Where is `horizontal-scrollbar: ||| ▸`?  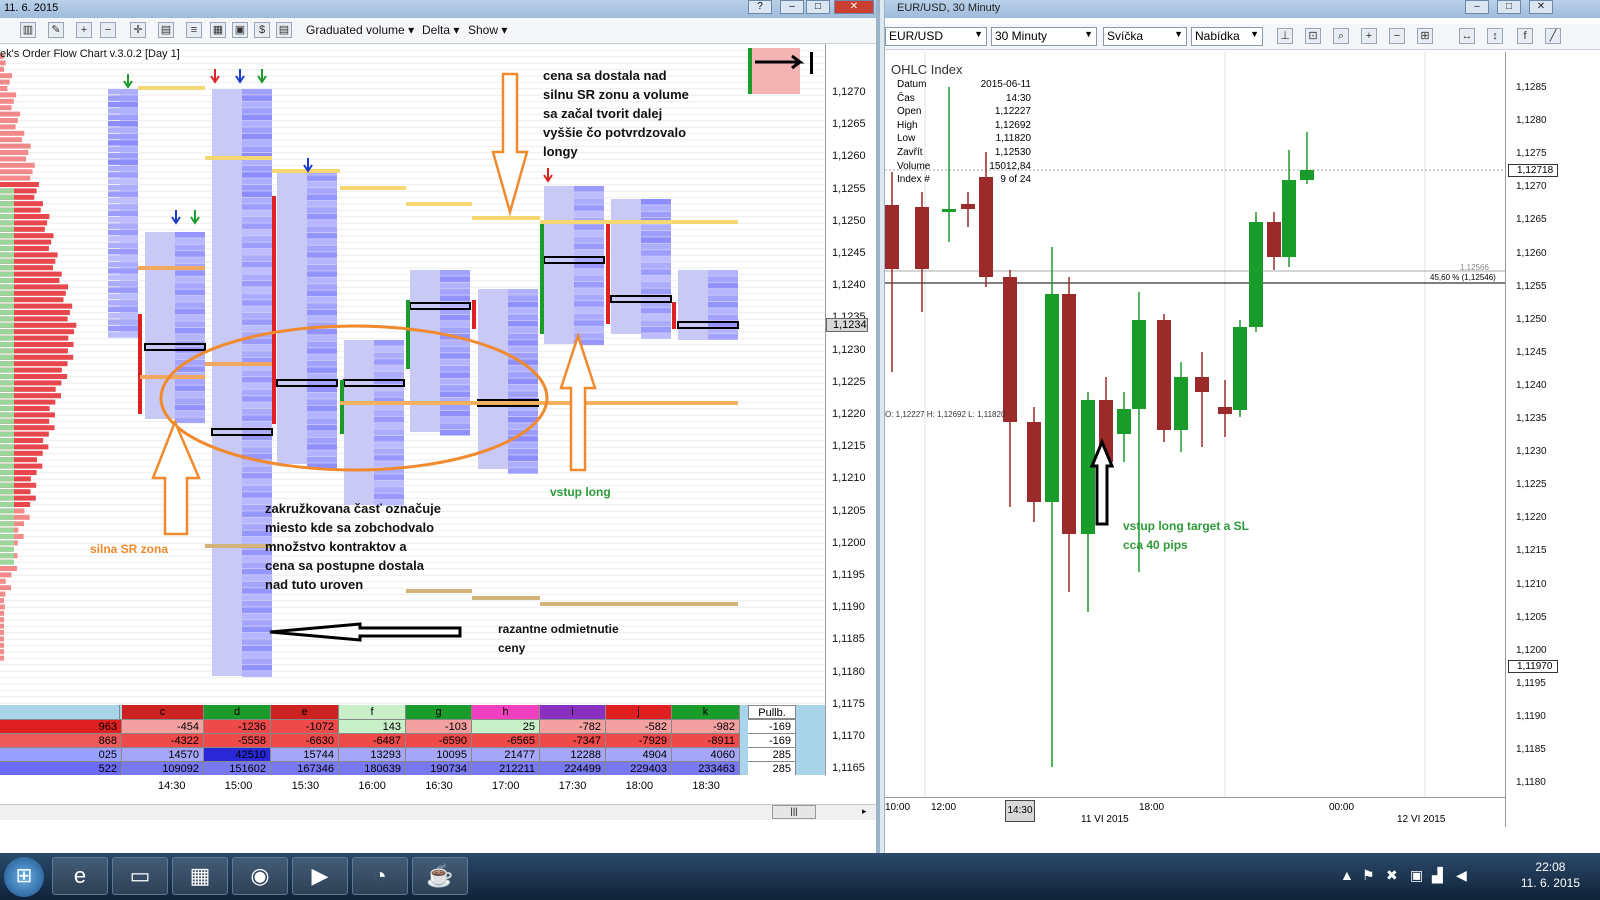 horizontal-scrollbar: ||| ▸ is located at coordinates (438, 812).